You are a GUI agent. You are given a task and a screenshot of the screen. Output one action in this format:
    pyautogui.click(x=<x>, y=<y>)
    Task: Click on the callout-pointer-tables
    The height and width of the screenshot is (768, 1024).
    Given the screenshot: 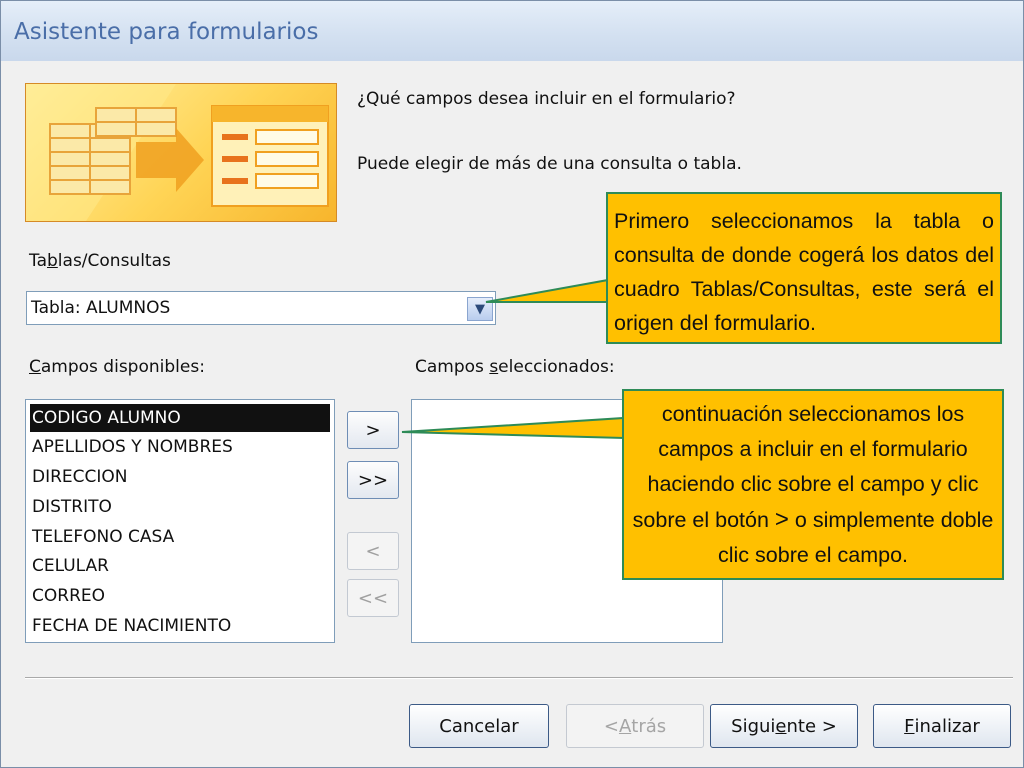 What is the action you would take?
    pyautogui.click(x=547, y=290)
    